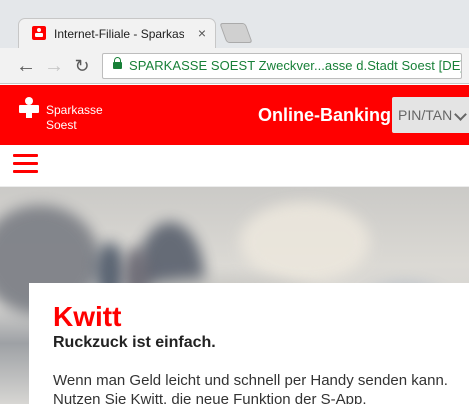 The image size is (469, 404). Describe the element at coordinates (325, 115) in the screenshot. I see `online-banking-title: Online-Banking` at that location.